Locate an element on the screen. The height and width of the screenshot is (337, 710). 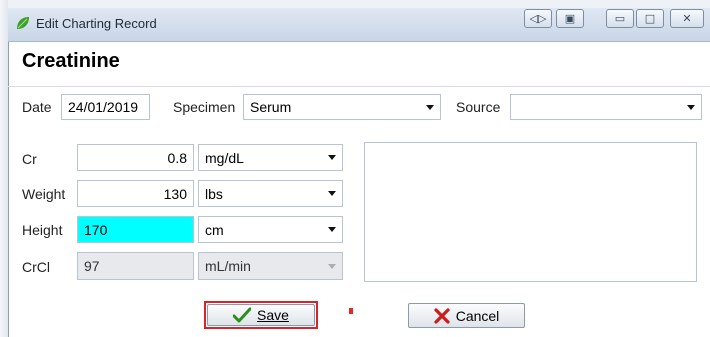
arrows-left-right-icon: ◁▷ is located at coordinates (538, 18).